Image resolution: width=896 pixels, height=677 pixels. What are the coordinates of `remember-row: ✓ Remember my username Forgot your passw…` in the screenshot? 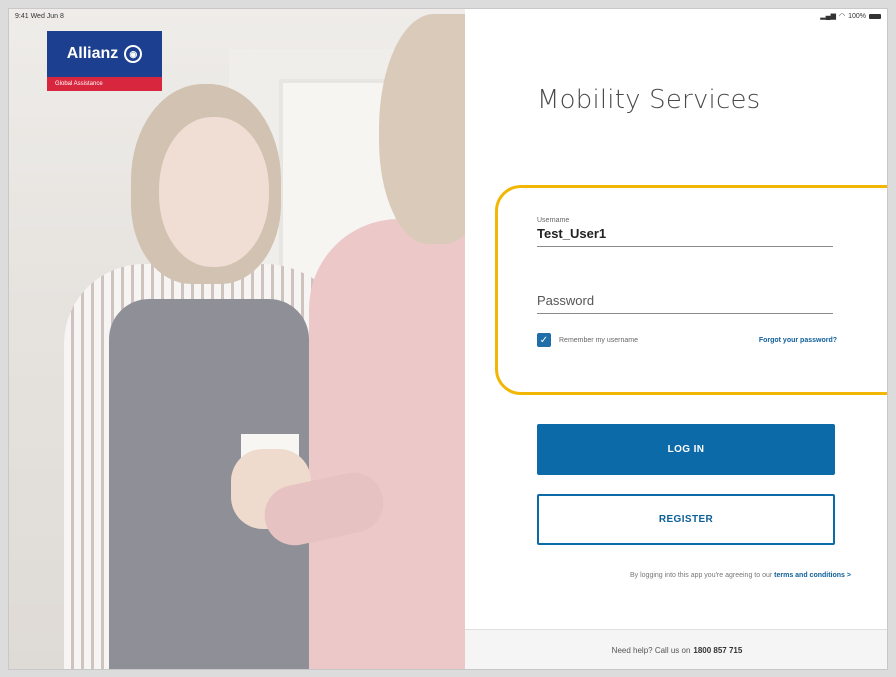 It's located at (687, 340).